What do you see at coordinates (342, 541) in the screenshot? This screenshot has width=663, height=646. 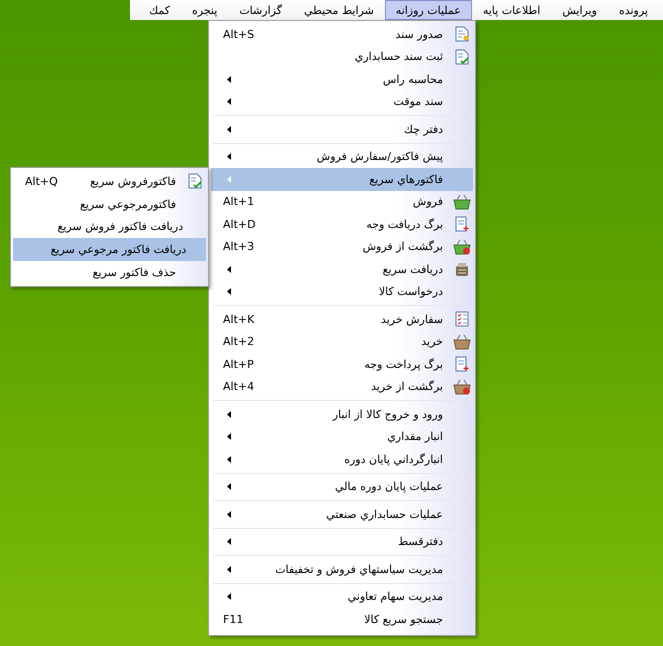 I see `menu-item: دفترقسط` at bounding box center [342, 541].